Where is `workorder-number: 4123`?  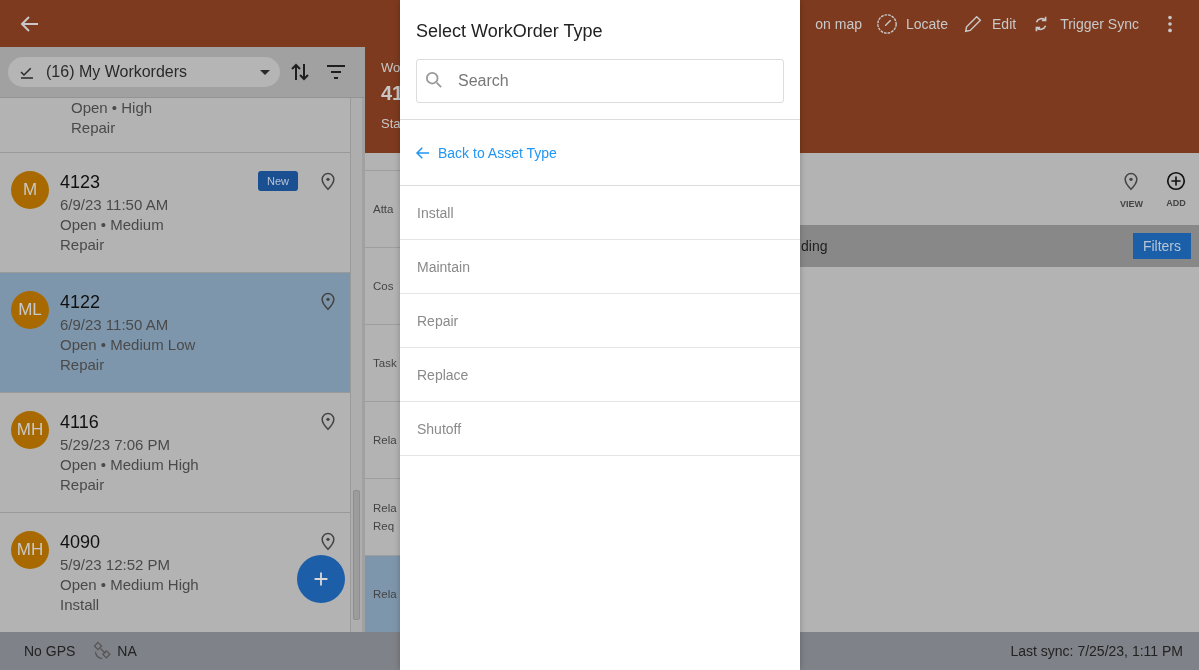 workorder-number: 4123 is located at coordinates (81, 182).